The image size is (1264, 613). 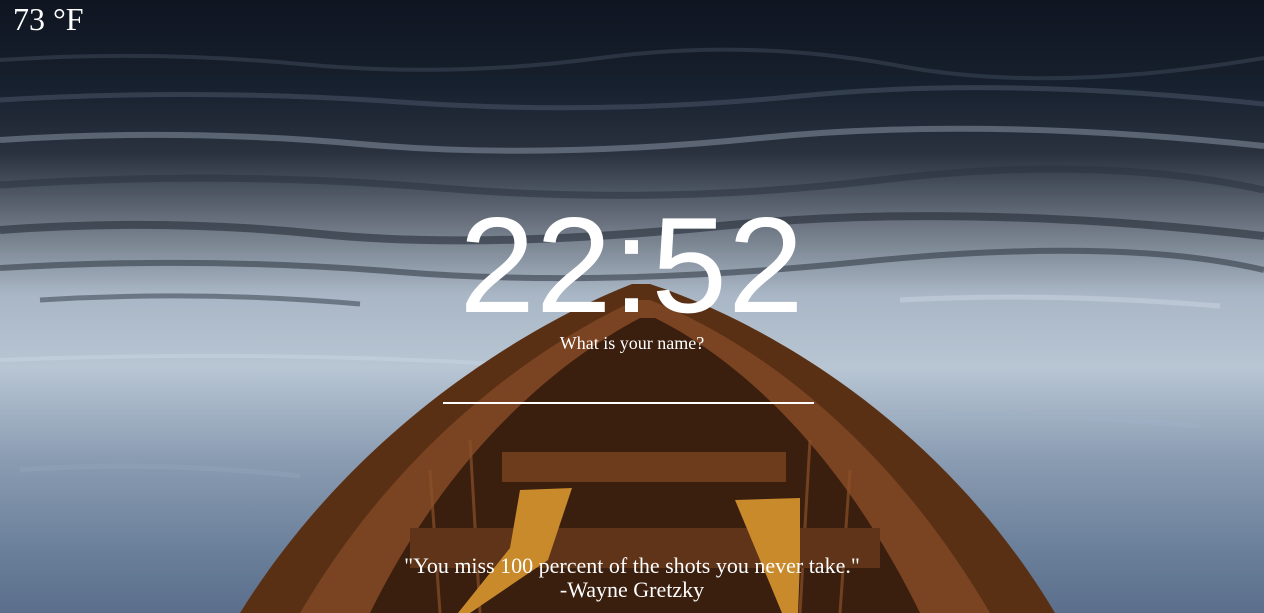 I want to click on clock-time: 22:52, so click(x=632, y=265).